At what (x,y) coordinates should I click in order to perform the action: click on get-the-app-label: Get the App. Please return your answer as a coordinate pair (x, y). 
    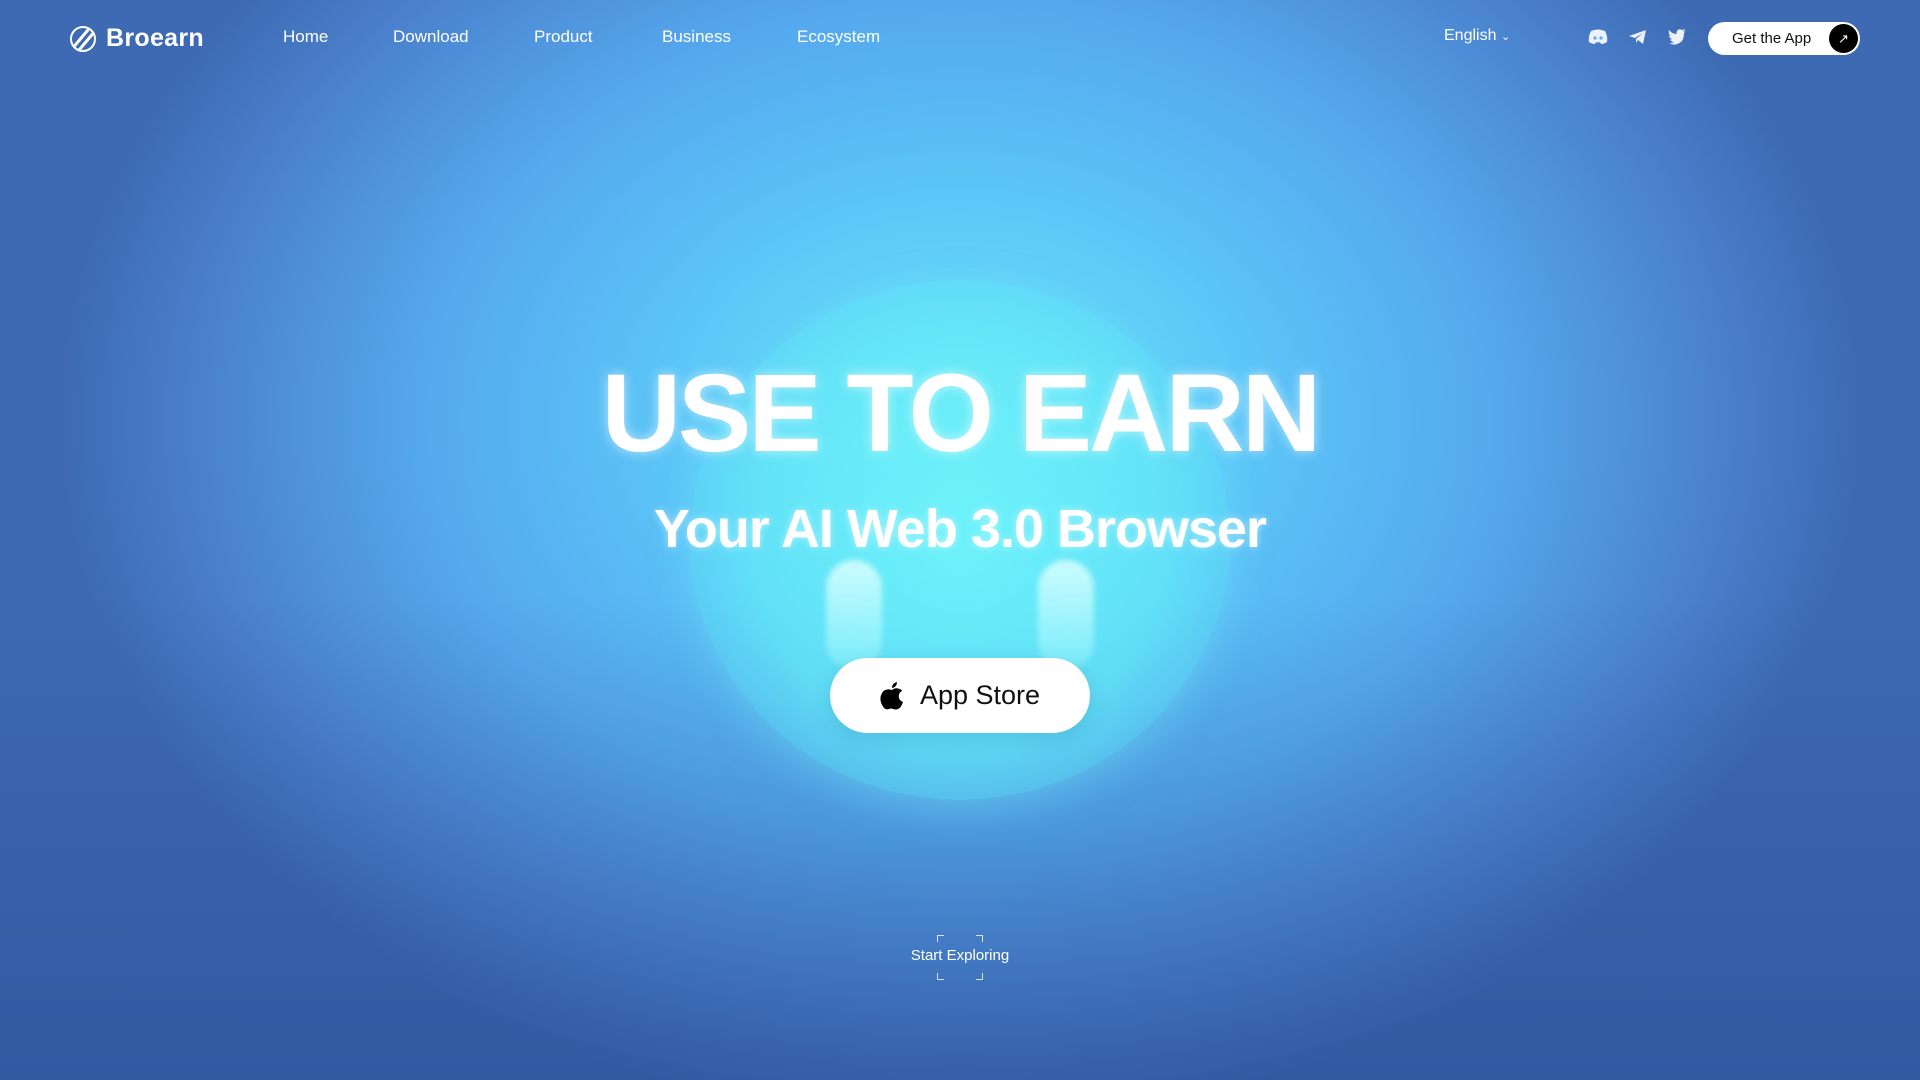
    Looking at the image, I should click on (1772, 38).